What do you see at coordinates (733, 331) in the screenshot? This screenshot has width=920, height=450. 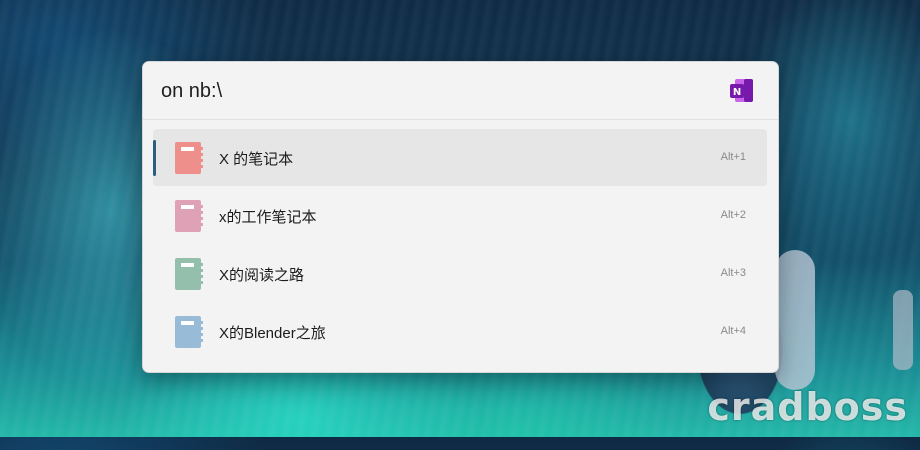 I see `shortcut-hint: Alt+4` at bounding box center [733, 331].